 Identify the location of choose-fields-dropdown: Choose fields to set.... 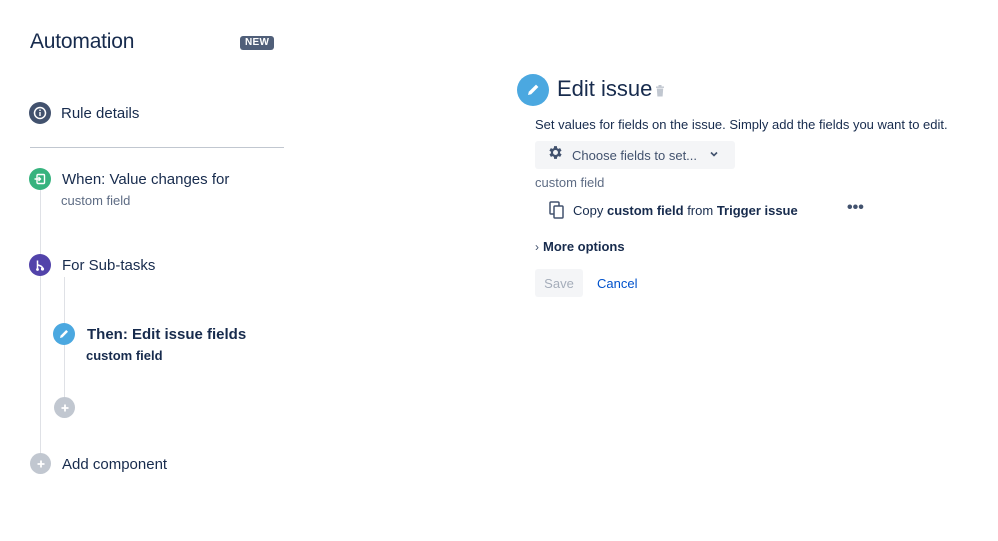
(635, 155).